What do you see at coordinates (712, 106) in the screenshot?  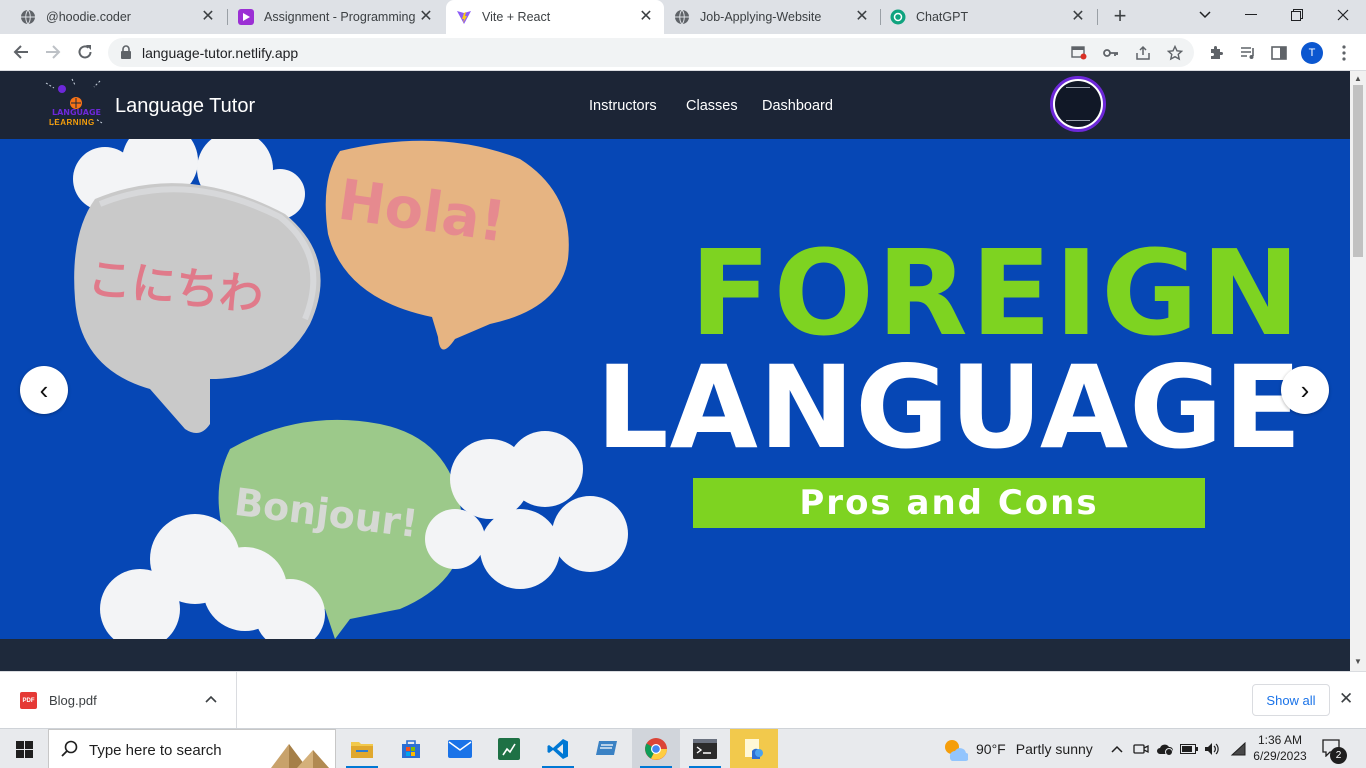 I see `nav-link-classes: Classes` at bounding box center [712, 106].